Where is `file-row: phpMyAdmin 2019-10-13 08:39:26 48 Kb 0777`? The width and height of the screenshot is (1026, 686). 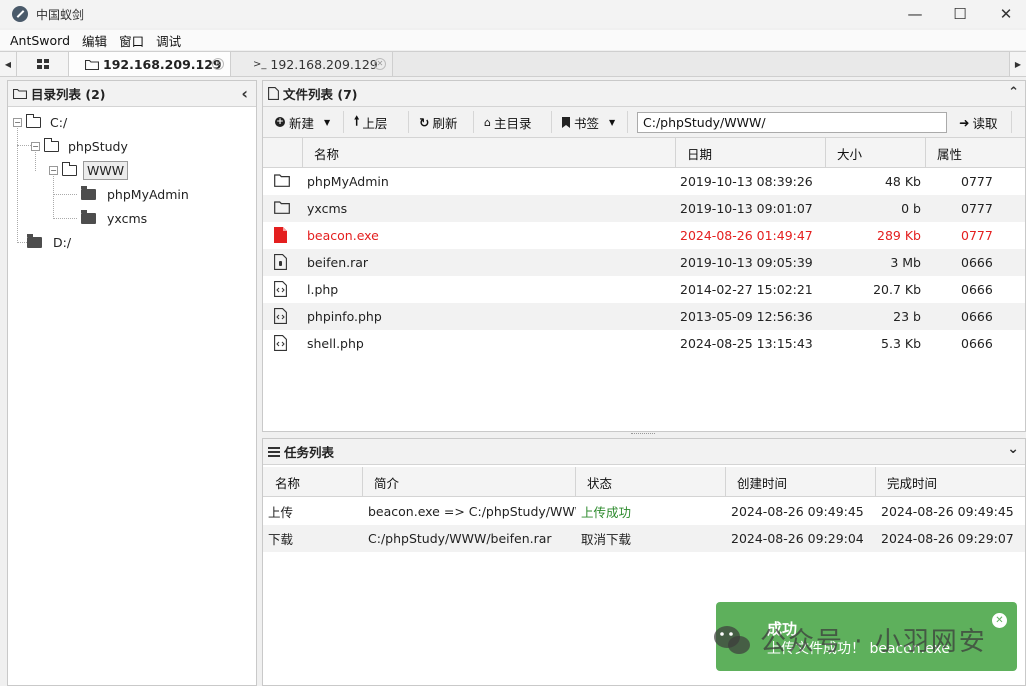
file-row: phpMyAdmin 2019-10-13 08:39:26 48 Kb 0777 is located at coordinates (644, 181).